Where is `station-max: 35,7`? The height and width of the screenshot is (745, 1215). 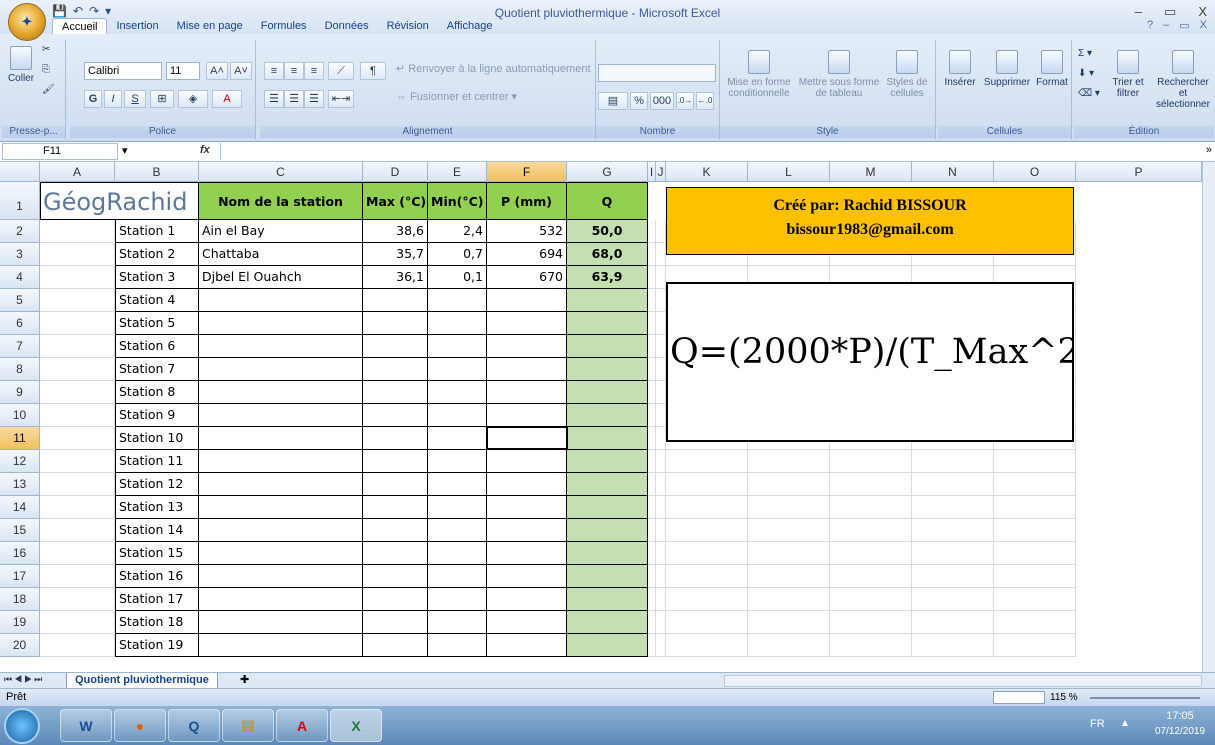
station-max: 35,7 is located at coordinates (395, 254).